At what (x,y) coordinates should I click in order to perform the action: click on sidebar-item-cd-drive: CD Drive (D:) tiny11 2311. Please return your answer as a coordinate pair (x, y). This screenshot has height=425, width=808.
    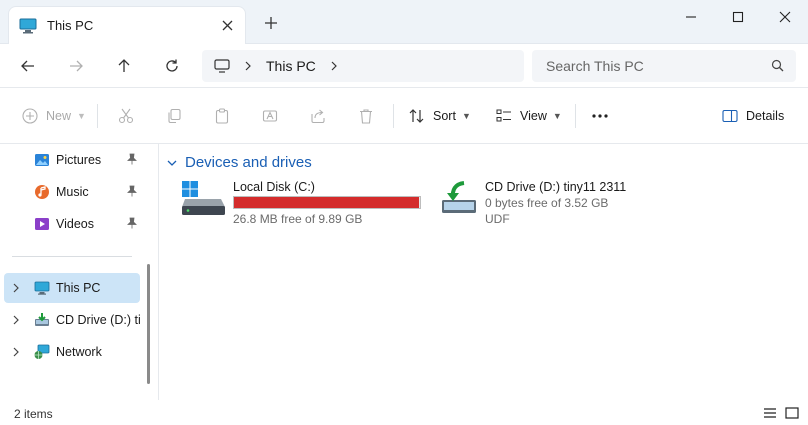
    Looking at the image, I should click on (72, 320).